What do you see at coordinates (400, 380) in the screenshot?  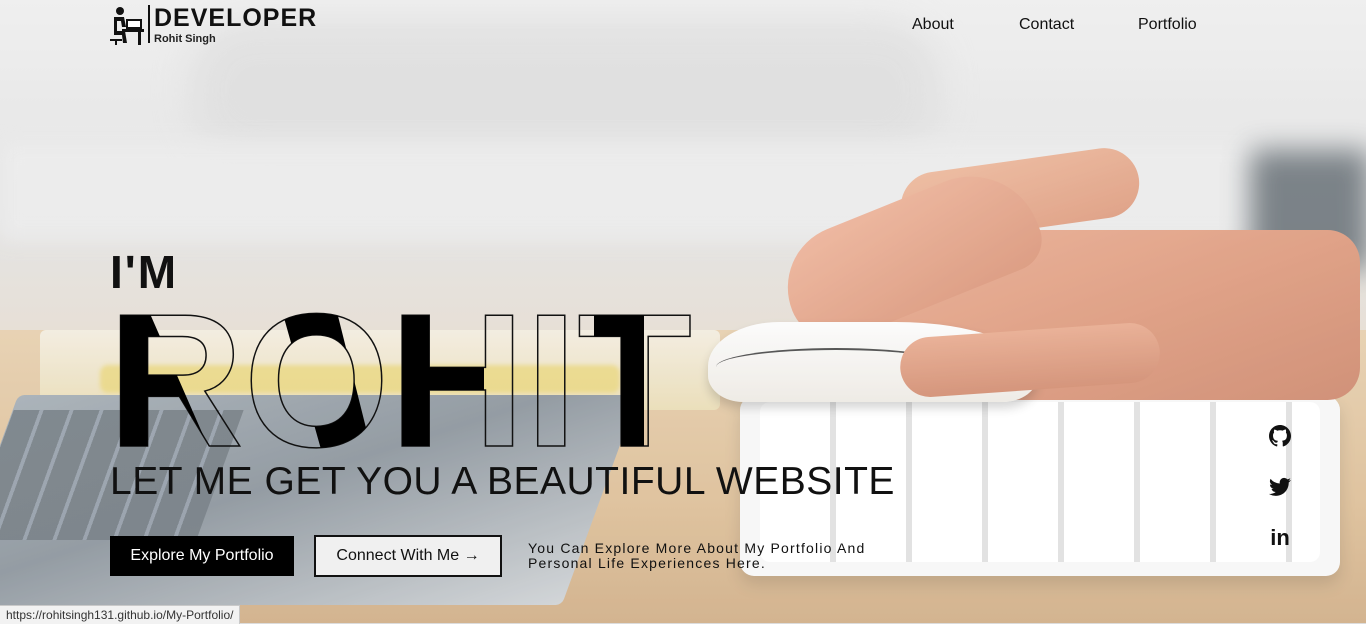 I see `hero-name: ROHIT ROHIT` at bounding box center [400, 380].